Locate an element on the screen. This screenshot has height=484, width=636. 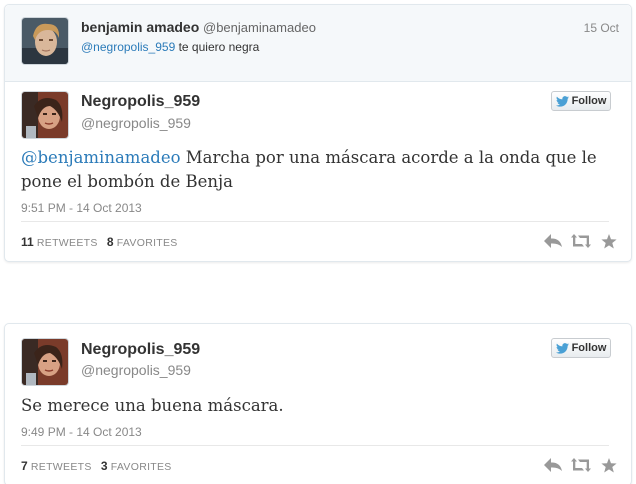
parent-mention-link: @negropolis_959 is located at coordinates (128, 47).